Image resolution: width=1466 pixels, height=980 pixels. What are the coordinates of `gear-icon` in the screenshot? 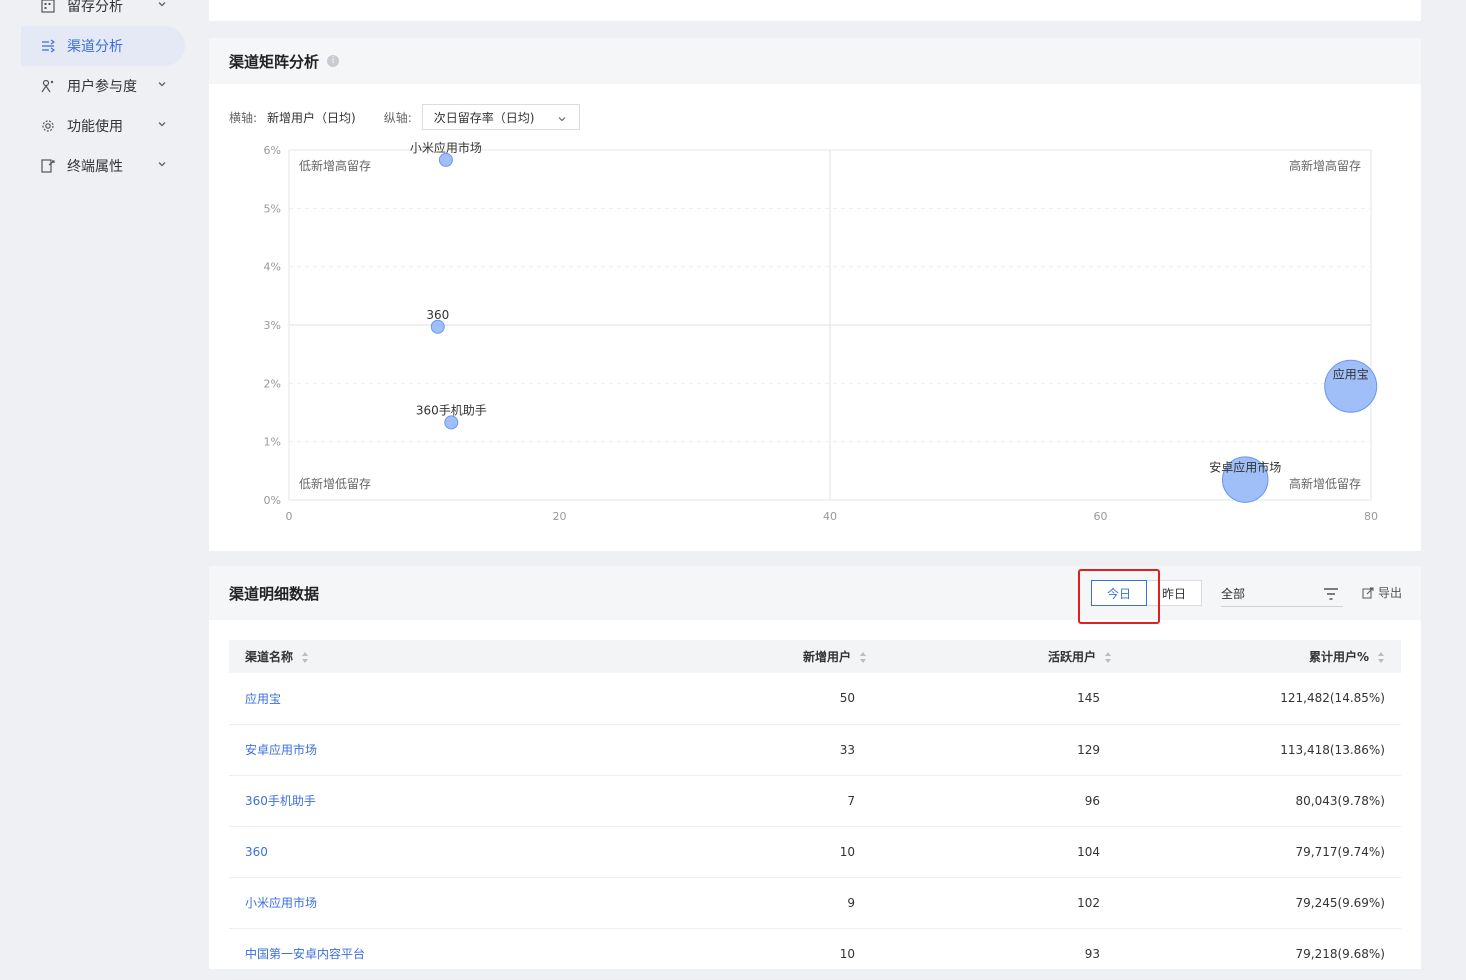 It's located at (48, 126).